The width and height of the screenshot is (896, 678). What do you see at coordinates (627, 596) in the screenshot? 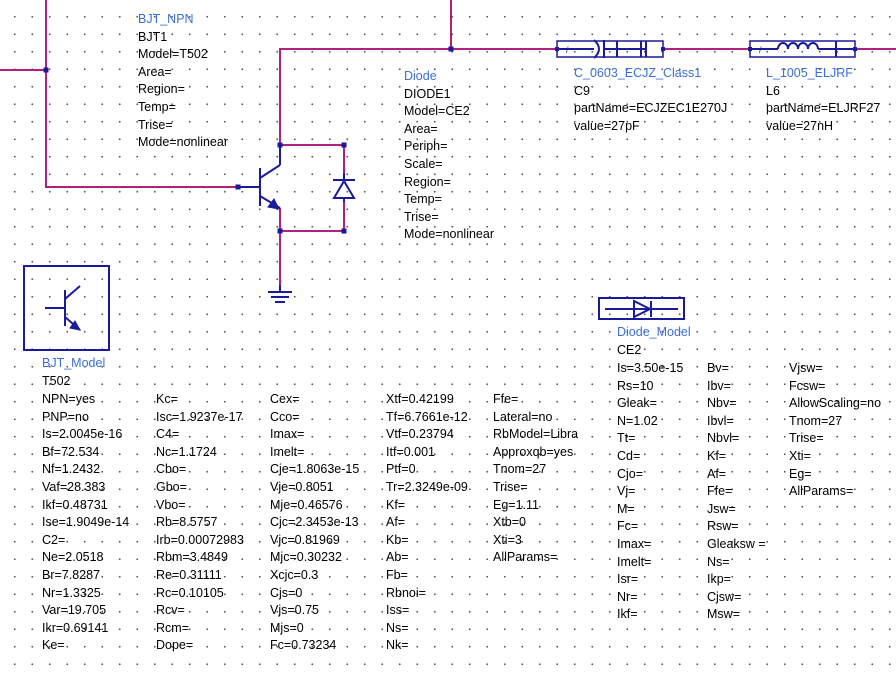
I see `model-param: Nr=` at bounding box center [627, 596].